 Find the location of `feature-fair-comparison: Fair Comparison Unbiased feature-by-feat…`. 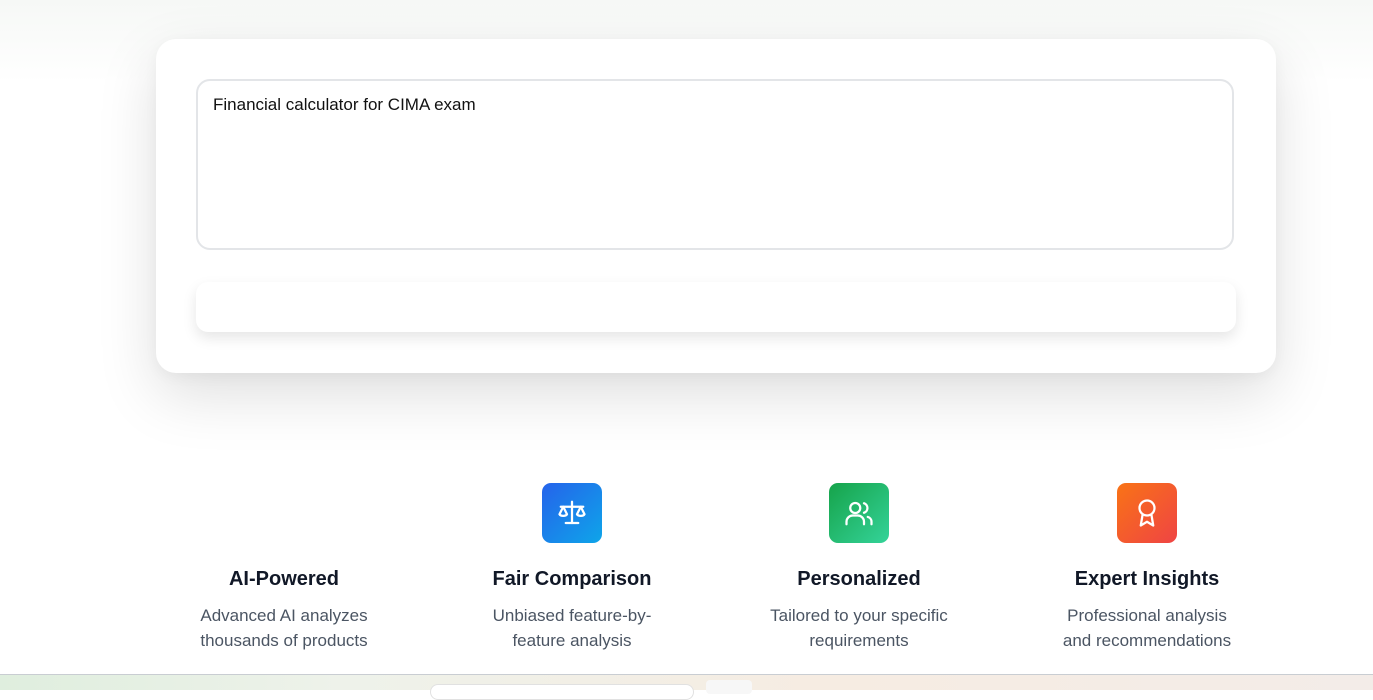

feature-fair-comparison: Fair Comparison Unbiased feature-by-feat… is located at coordinates (572, 568).